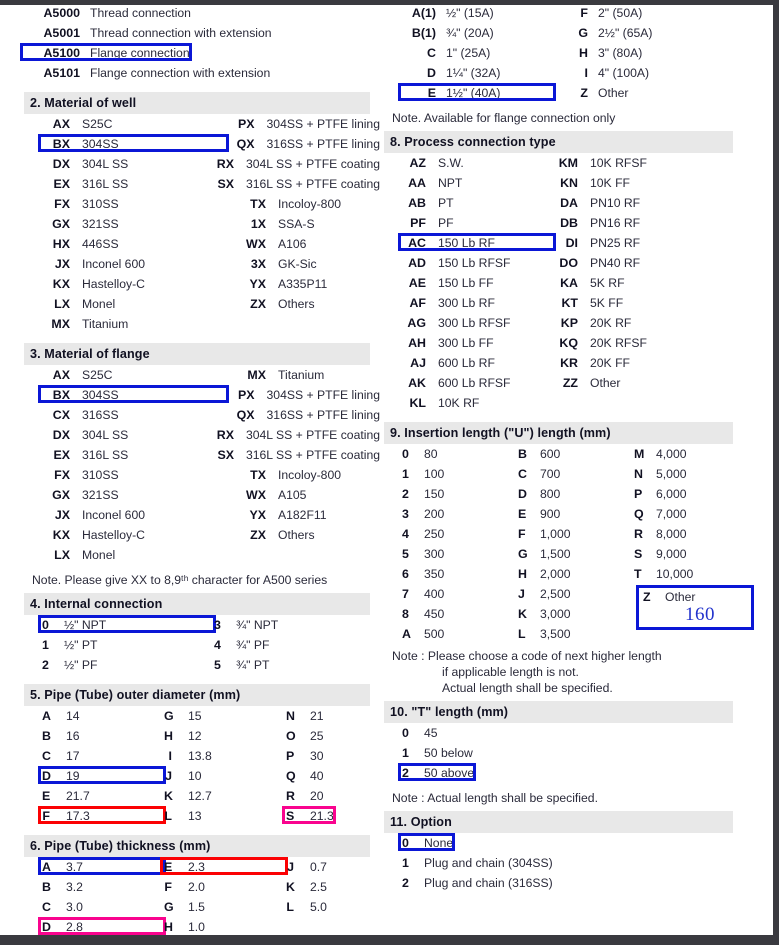 The image size is (779, 945). Describe the element at coordinates (282, 515) in the screenshot. I see `code-cell: YX A182F11` at that location.